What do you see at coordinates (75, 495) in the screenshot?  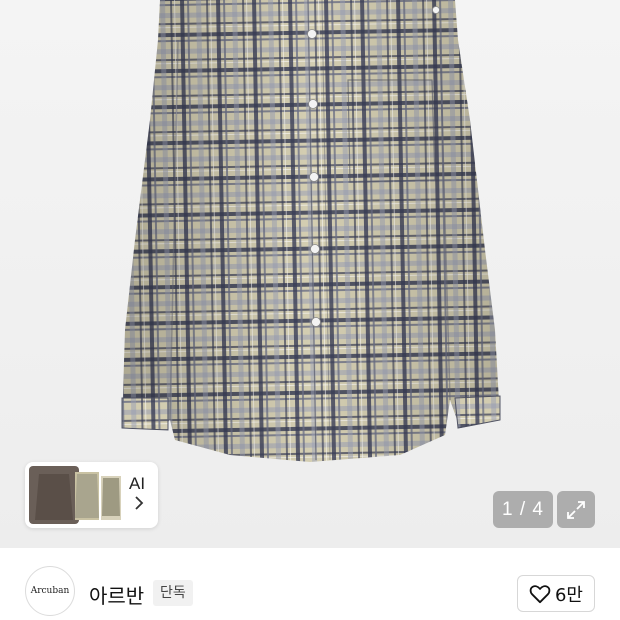 I see `similar-item-thumbnails` at bounding box center [75, 495].